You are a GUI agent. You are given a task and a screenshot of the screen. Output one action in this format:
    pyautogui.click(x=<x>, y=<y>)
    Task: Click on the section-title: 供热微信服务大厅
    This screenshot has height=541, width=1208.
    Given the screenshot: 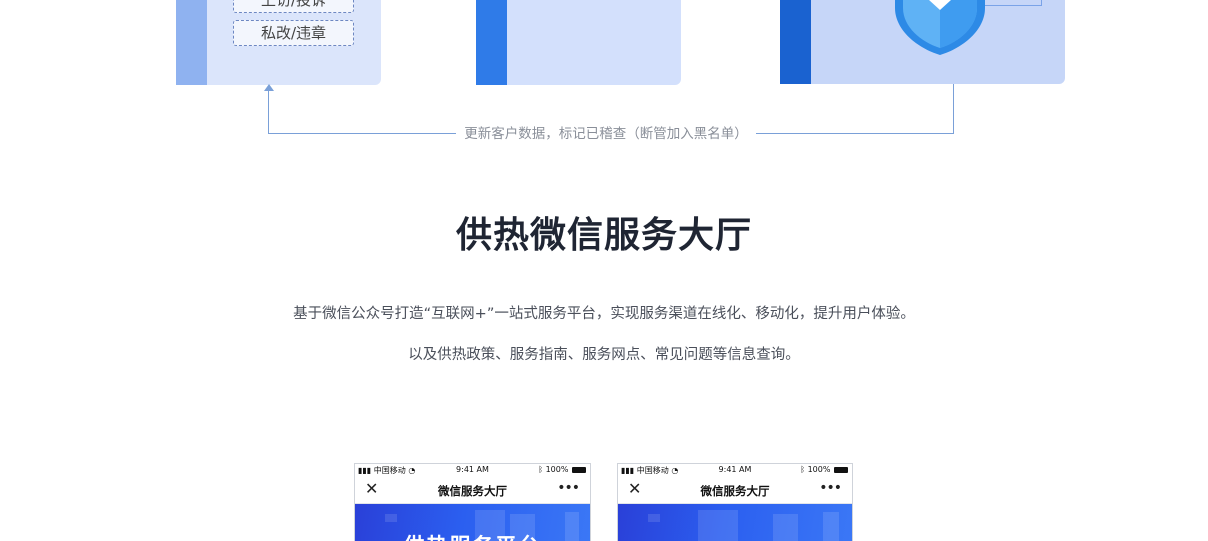 What is the action you would take?
    pyautogui.click(x=603, y=235)
    